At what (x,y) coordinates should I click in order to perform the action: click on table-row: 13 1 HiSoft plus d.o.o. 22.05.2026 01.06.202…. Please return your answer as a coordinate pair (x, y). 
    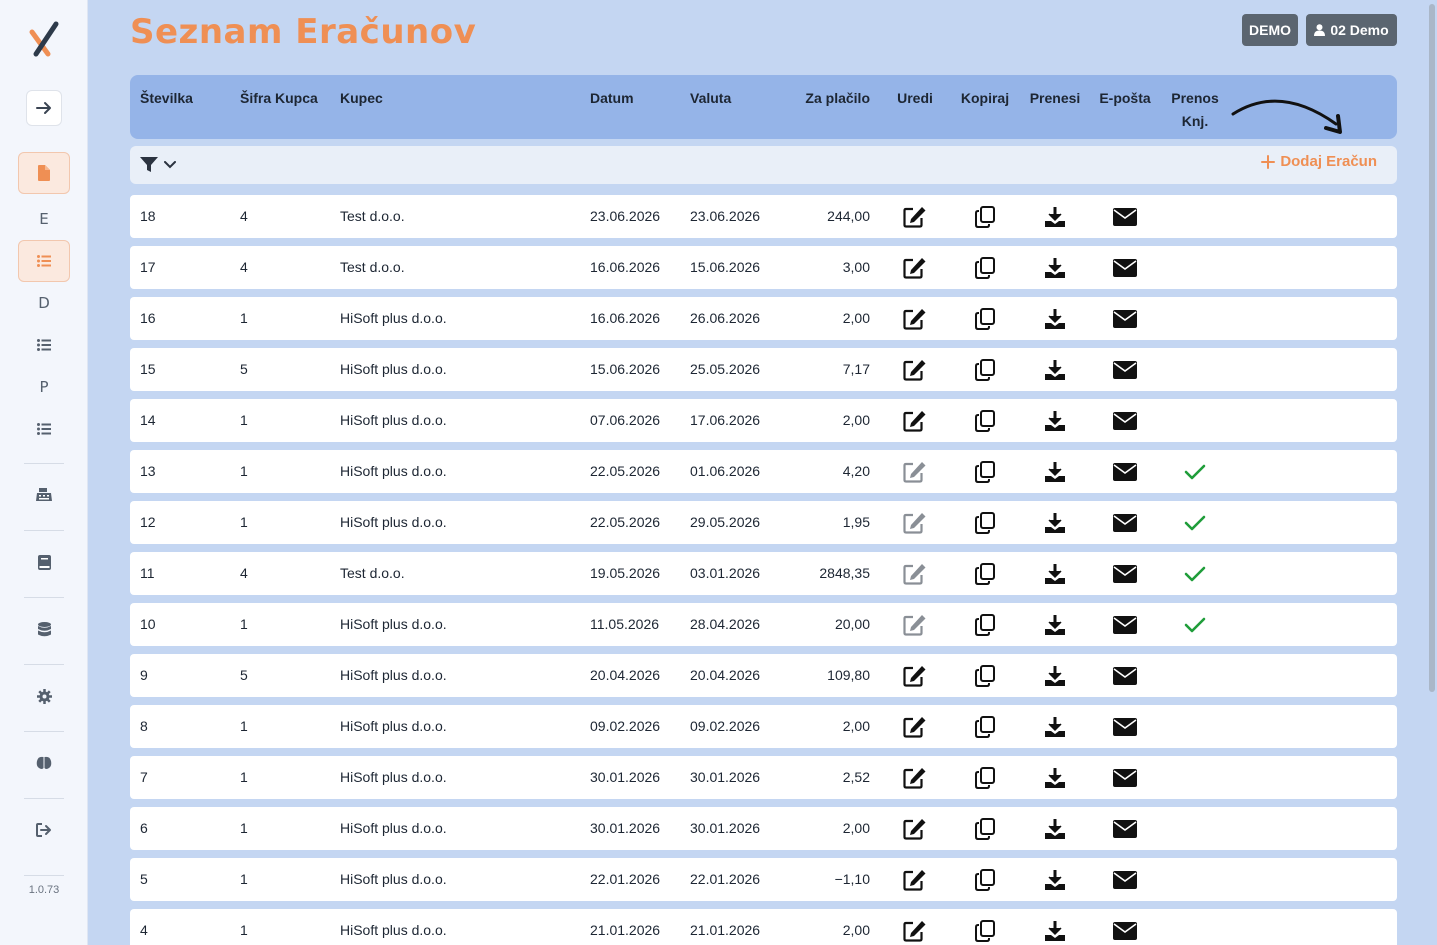
    Looking at the image, I should click on (763, 471).